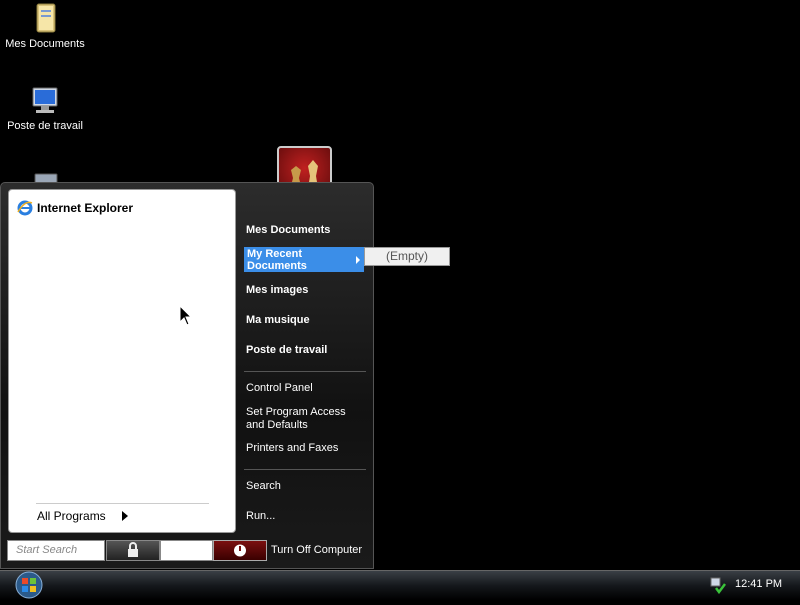 The width and height of the screenshot is (800, 605). What do you see at coordinates (718, 585) in the screenshot?
I see `network-status-icon` at bounding box center [718, 585].